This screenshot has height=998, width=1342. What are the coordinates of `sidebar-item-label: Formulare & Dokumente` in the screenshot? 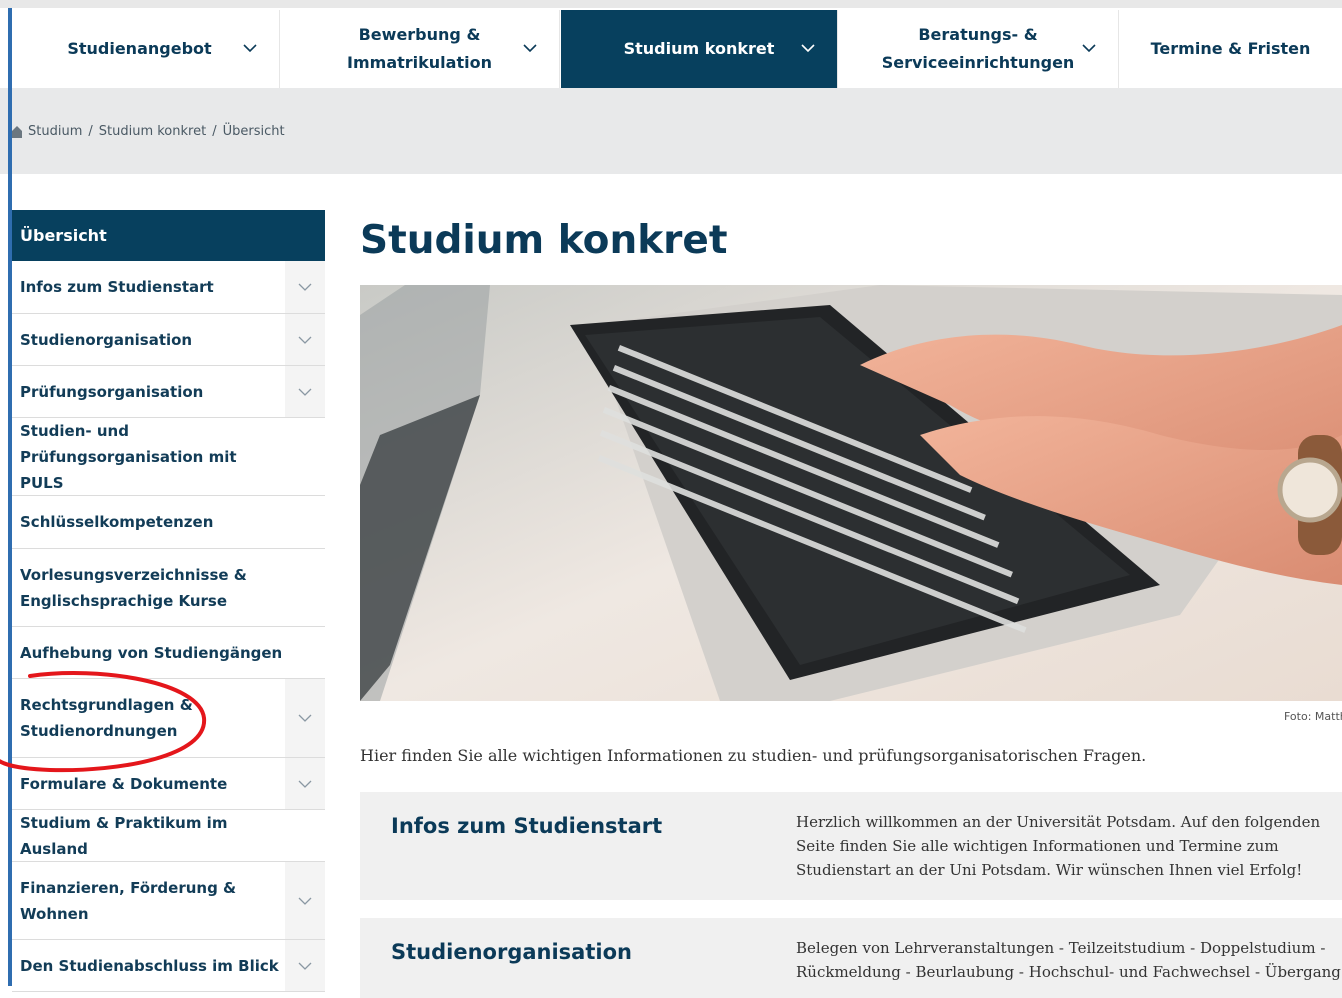 It's located at (124, 783).